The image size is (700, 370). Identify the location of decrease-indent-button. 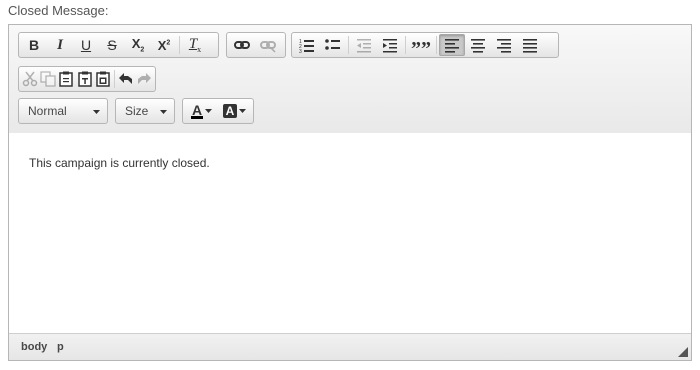
(364, 45).